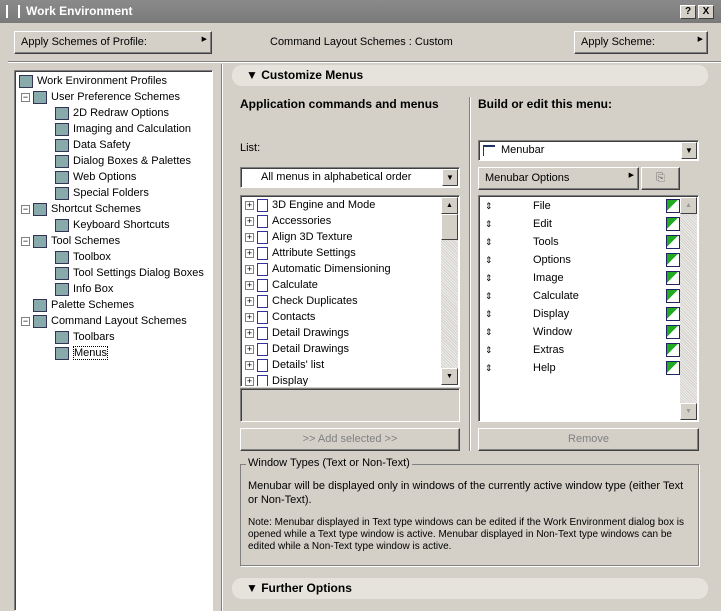 The height and width of the screenshot is (611, 721). I want to click on tree-item: Work Environment Profiles, so click(93, 81).